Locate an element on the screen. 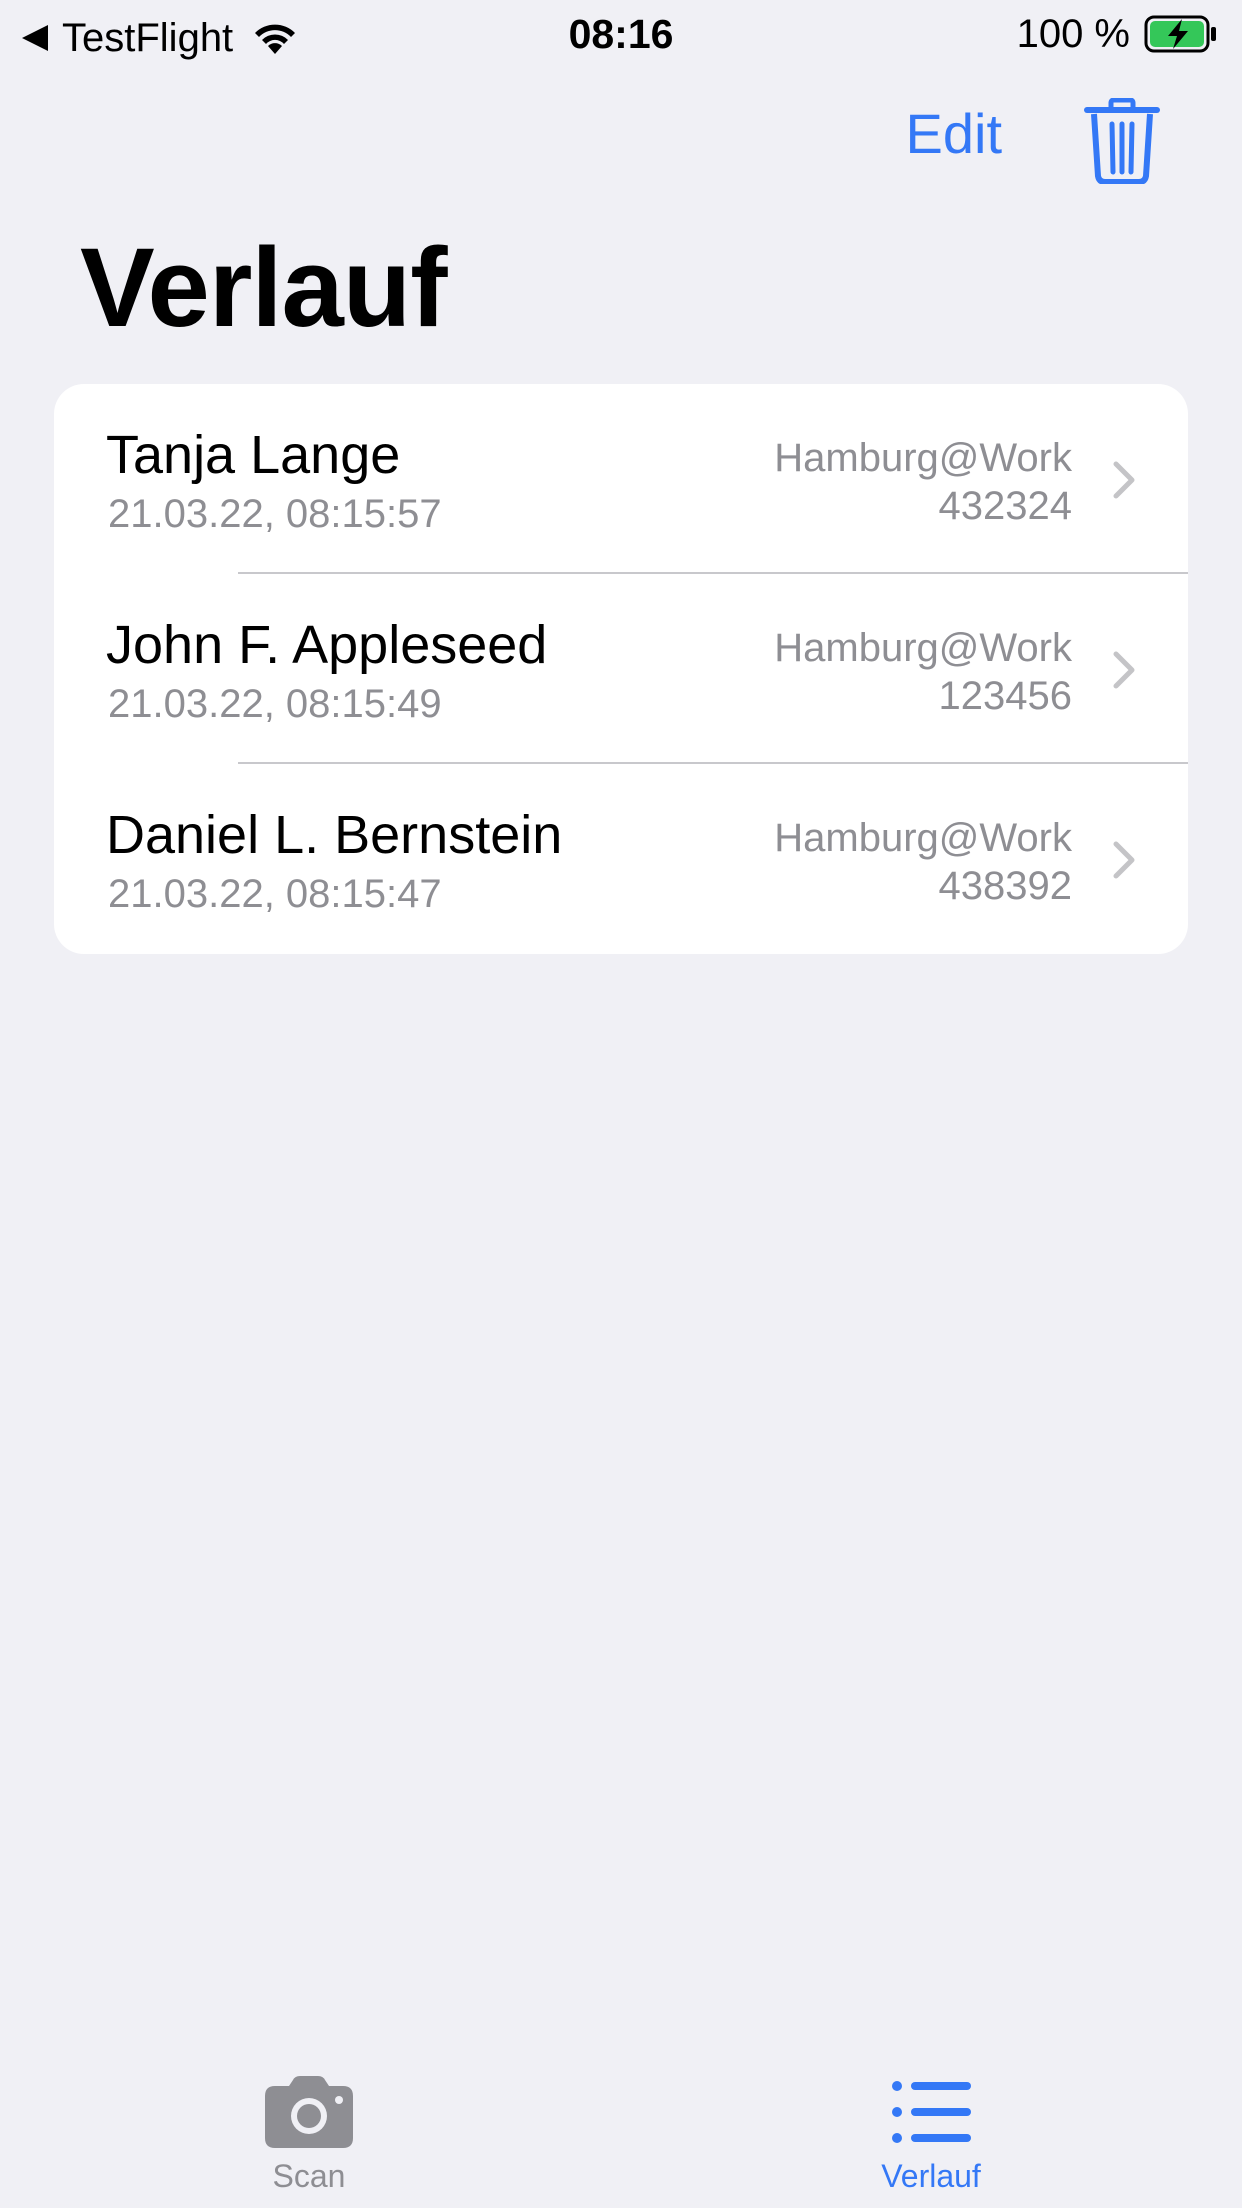  row-name: Tanja Lange is located at coordinates (253, 455).